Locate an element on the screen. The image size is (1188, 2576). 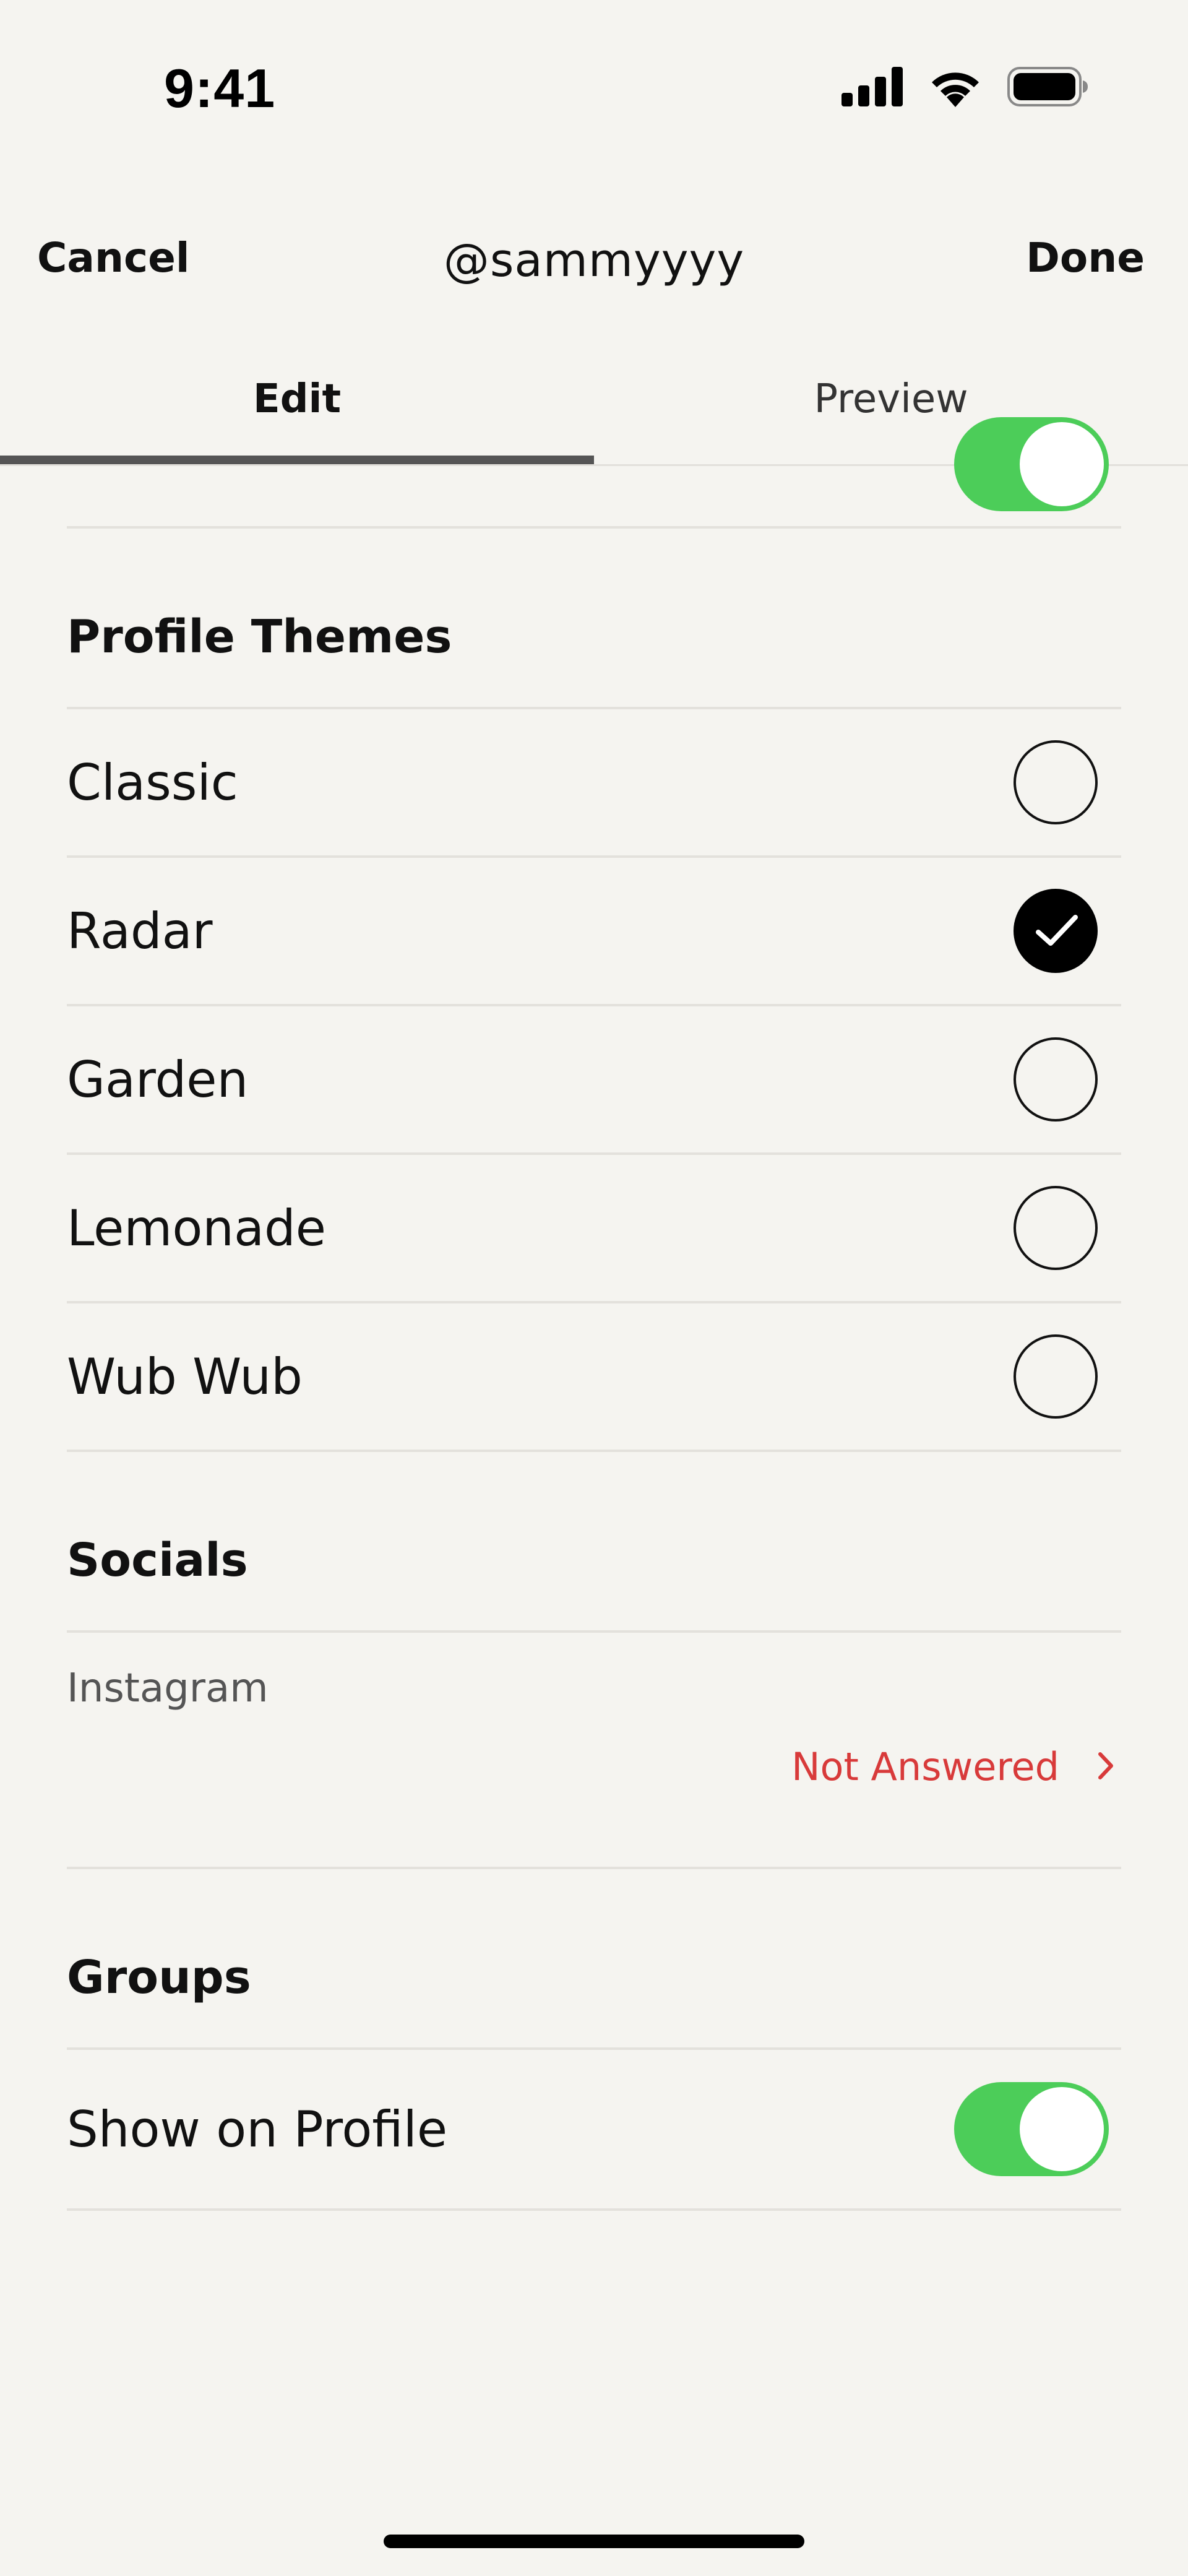
theme-option-label: Wub Wub is located at coordinates (185, 1376).